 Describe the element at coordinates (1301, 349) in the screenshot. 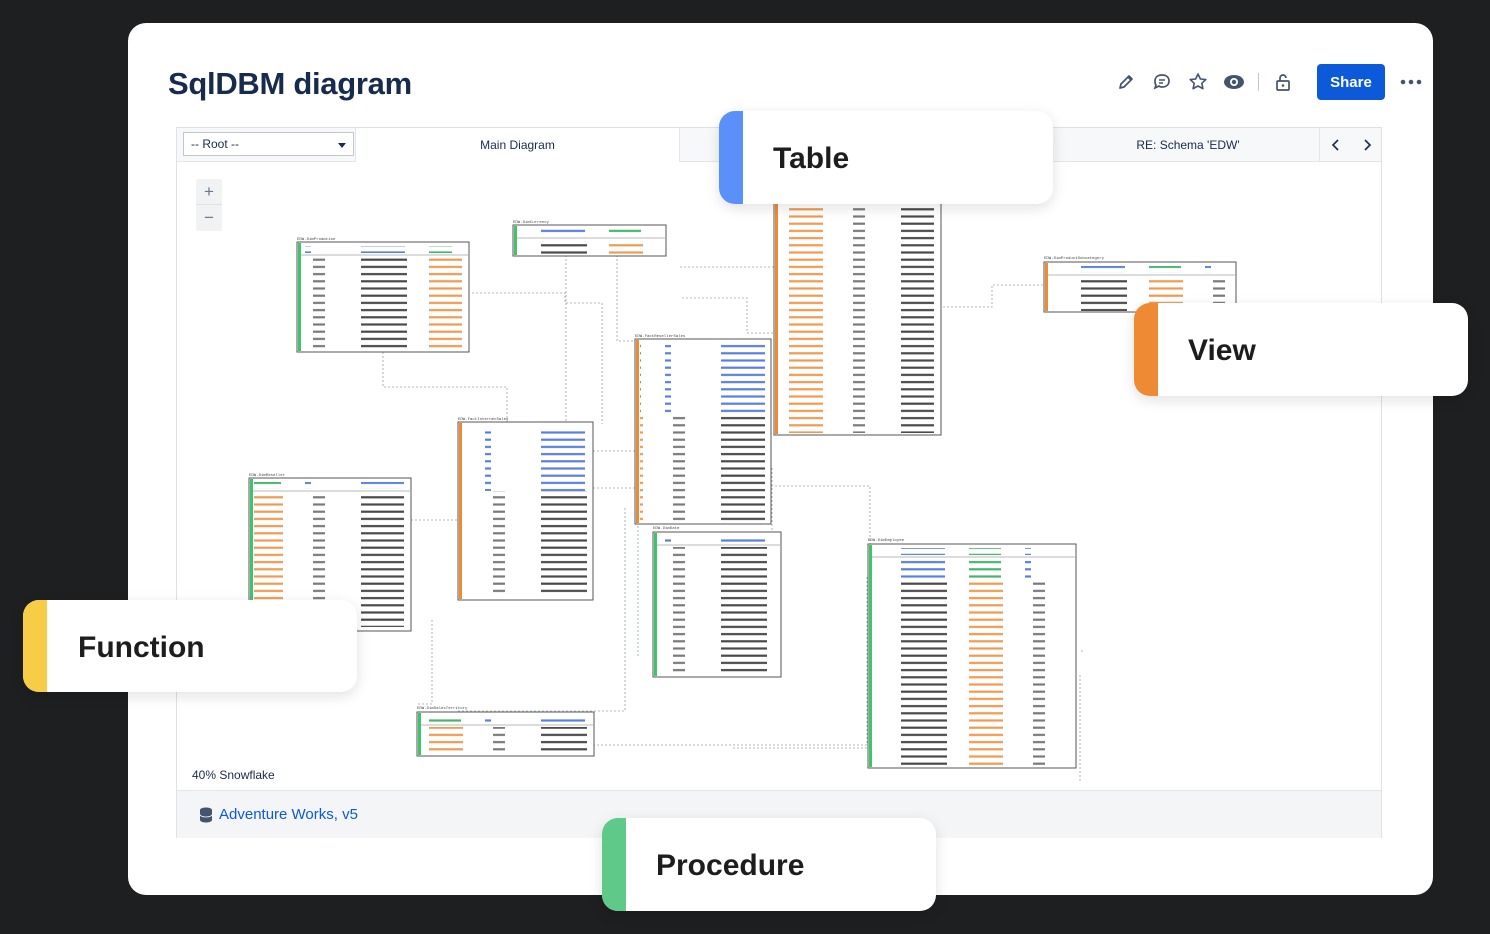

I see `callout-view: View` at that location.